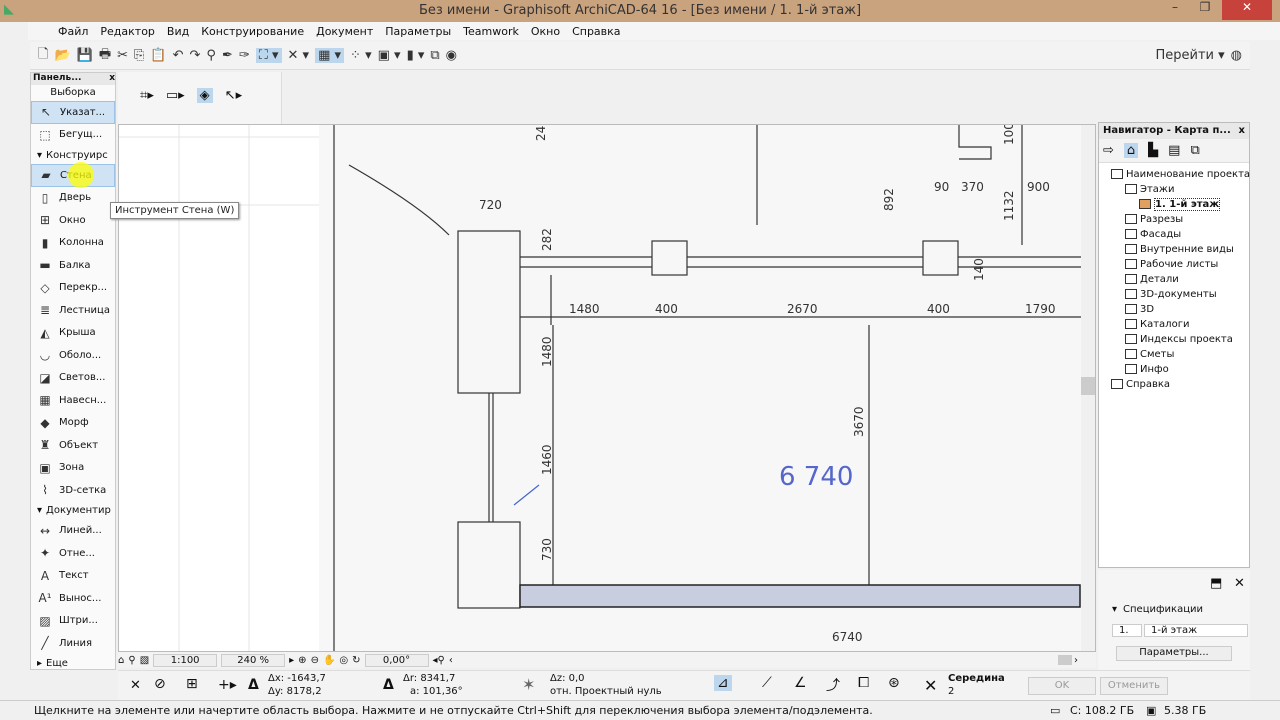  I want to click on collapse-icon: ▾, so click(1114, 609).